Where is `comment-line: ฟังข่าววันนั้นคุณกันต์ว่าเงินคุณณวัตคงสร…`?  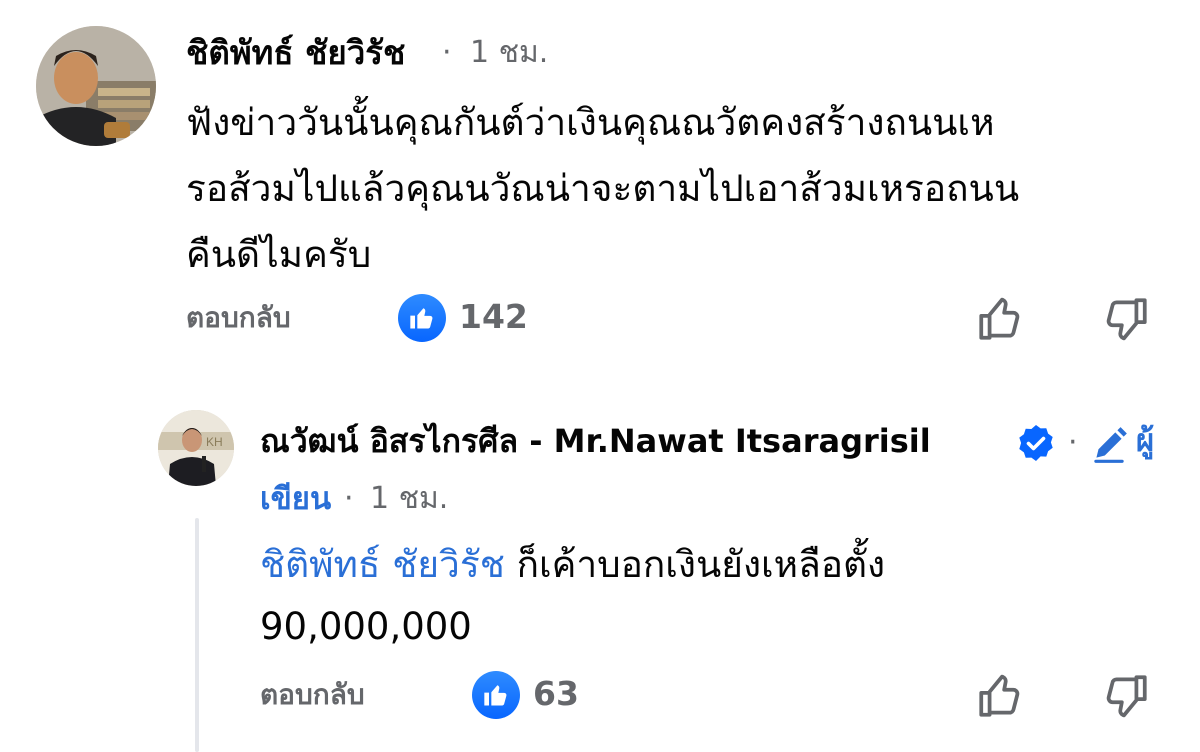 comment-line: ฟังข่าววันนั้นคุณกันต์ว่าเงินคุณณวัตคงสร… is located at coordinates (590, 122).